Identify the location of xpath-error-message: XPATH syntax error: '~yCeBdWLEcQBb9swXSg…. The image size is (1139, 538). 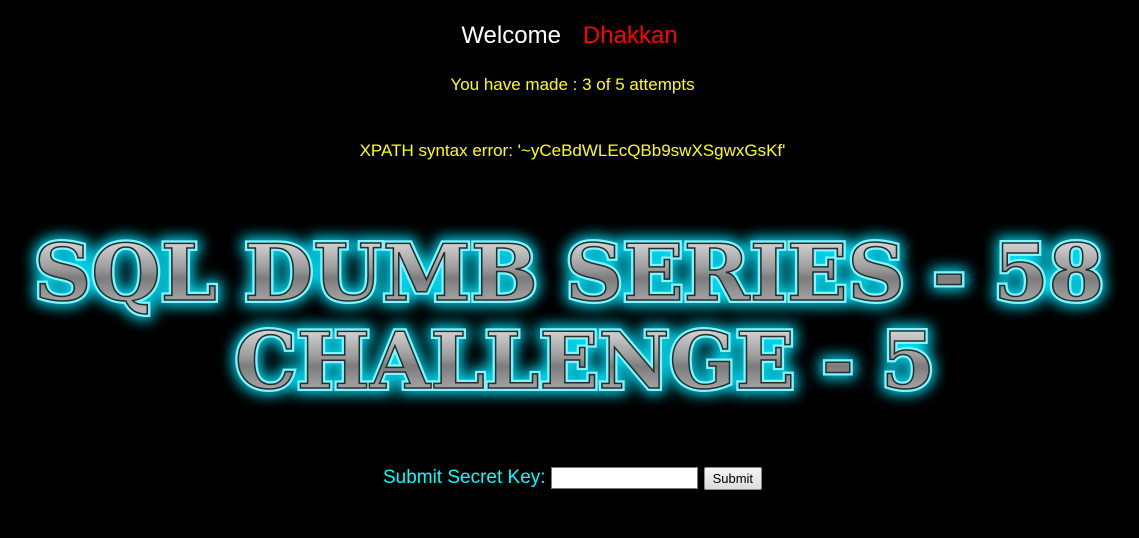
(572, 150).